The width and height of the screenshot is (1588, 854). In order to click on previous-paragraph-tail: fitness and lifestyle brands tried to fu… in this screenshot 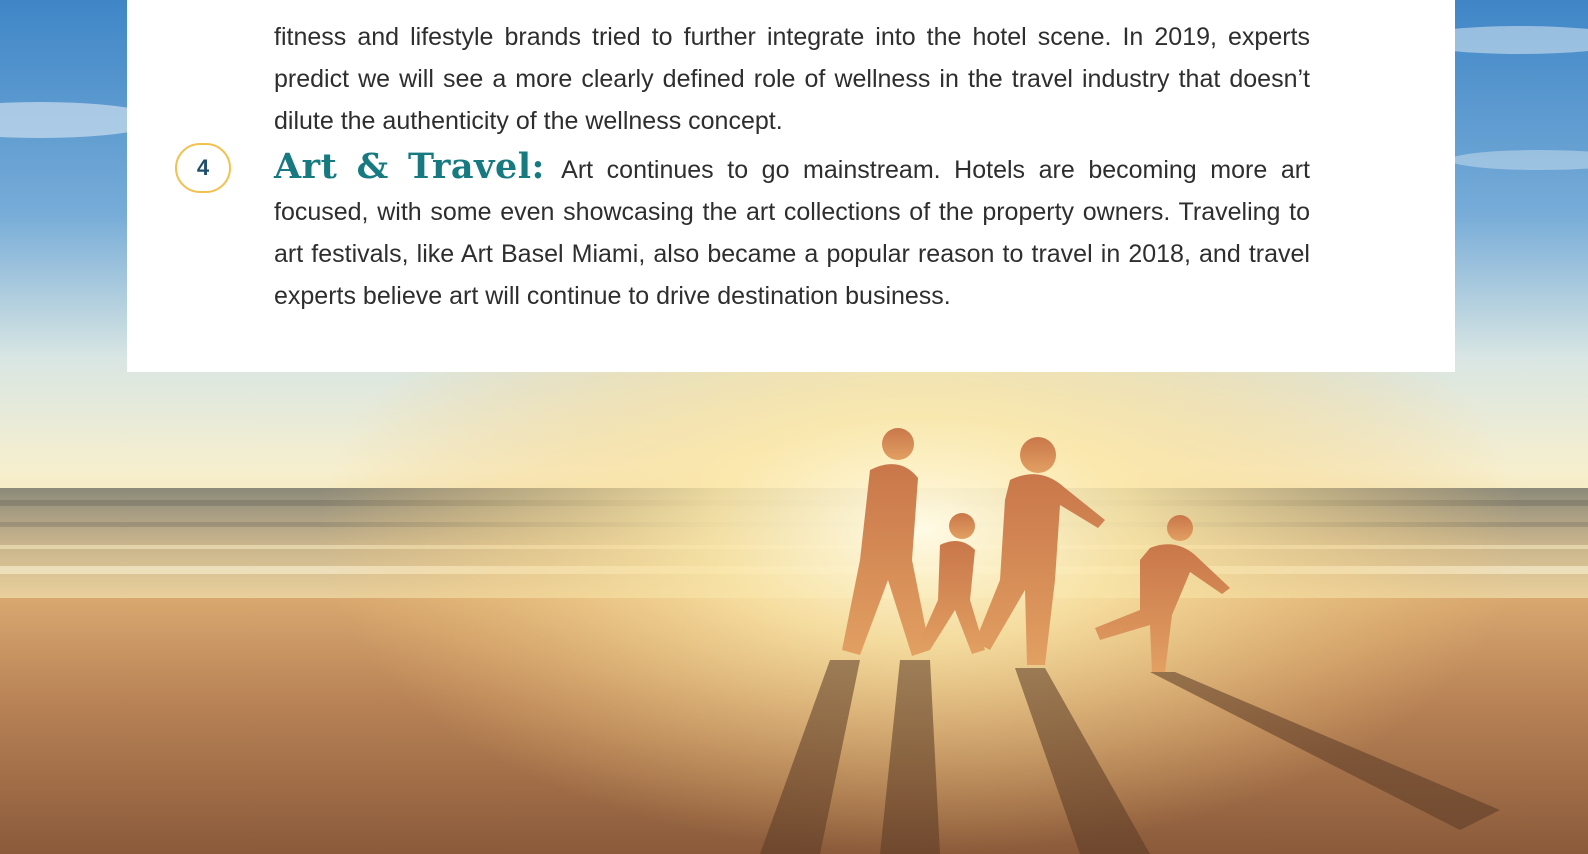, I will do `click(792, 79)`.